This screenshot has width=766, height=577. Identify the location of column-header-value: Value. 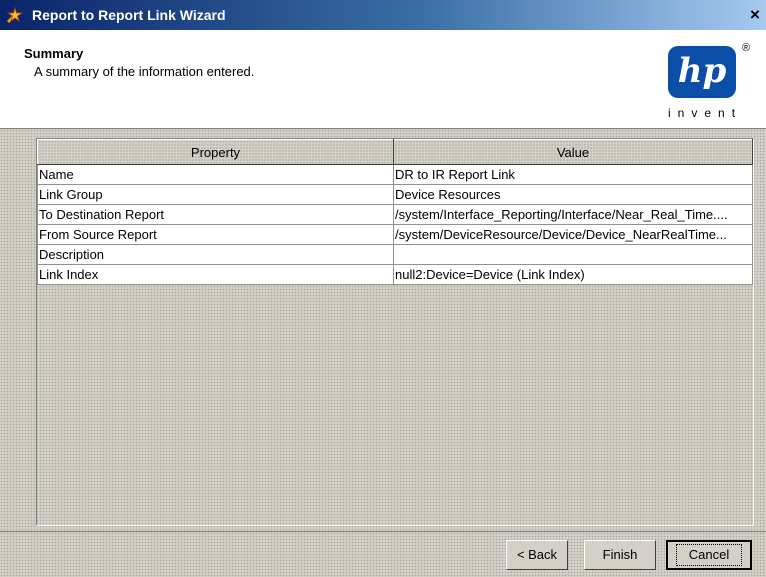
(573, 152).